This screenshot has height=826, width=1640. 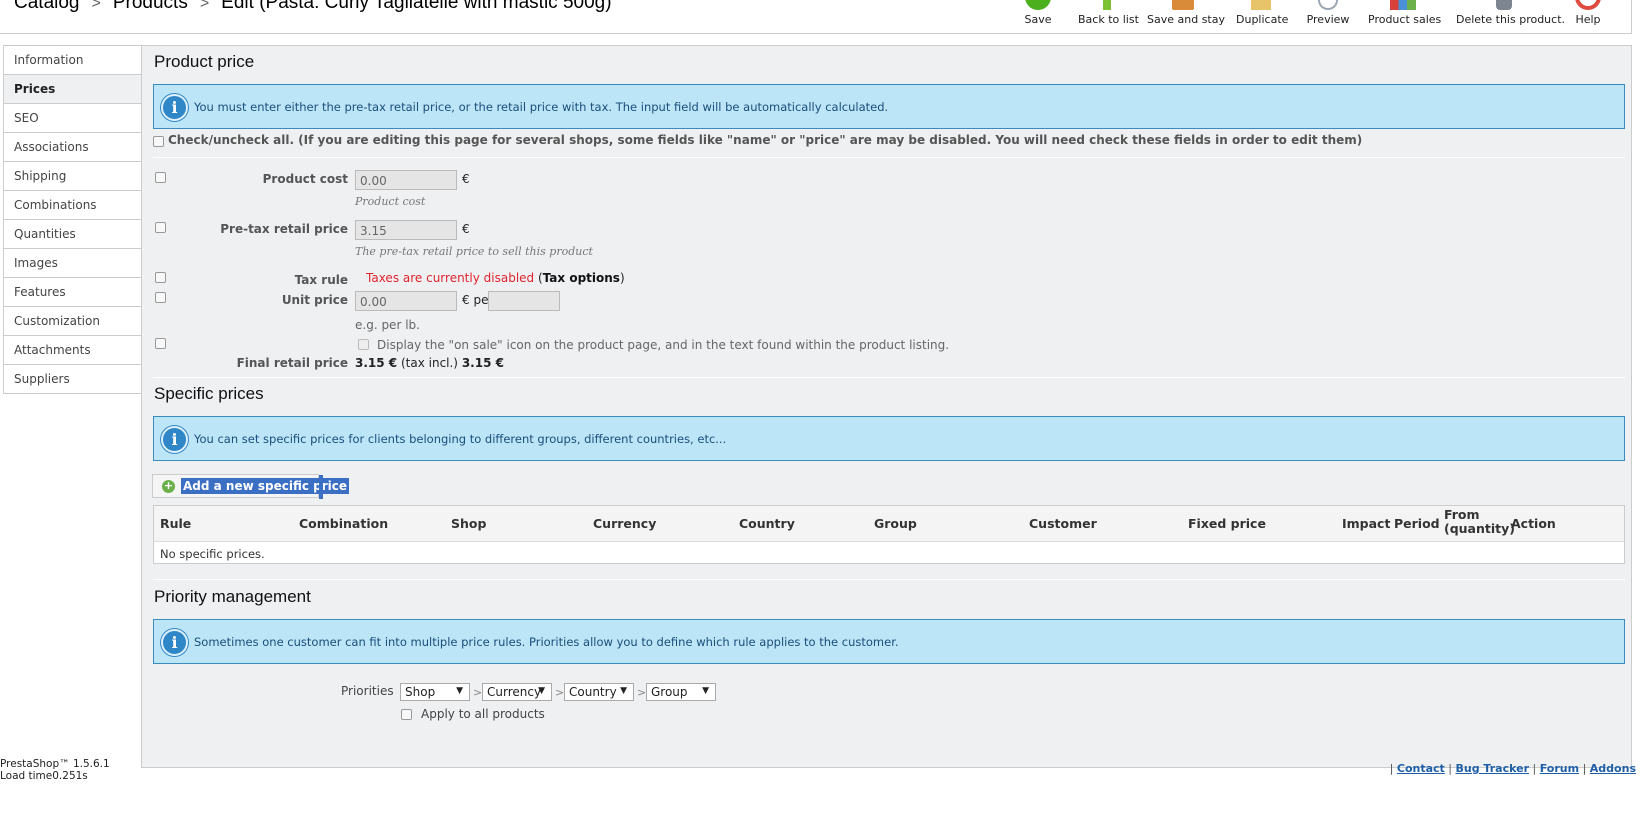 What do you see at coordinates (160, 343) in the screenshot?
I see `on-sale-row-checkbox` at bounding box center [160, 343].